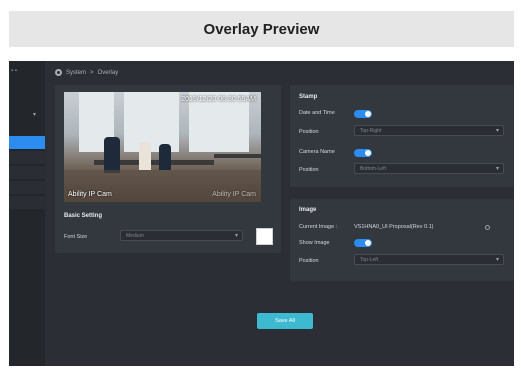  I want to click on stamp-heading: Stamp, so click(308, 97).